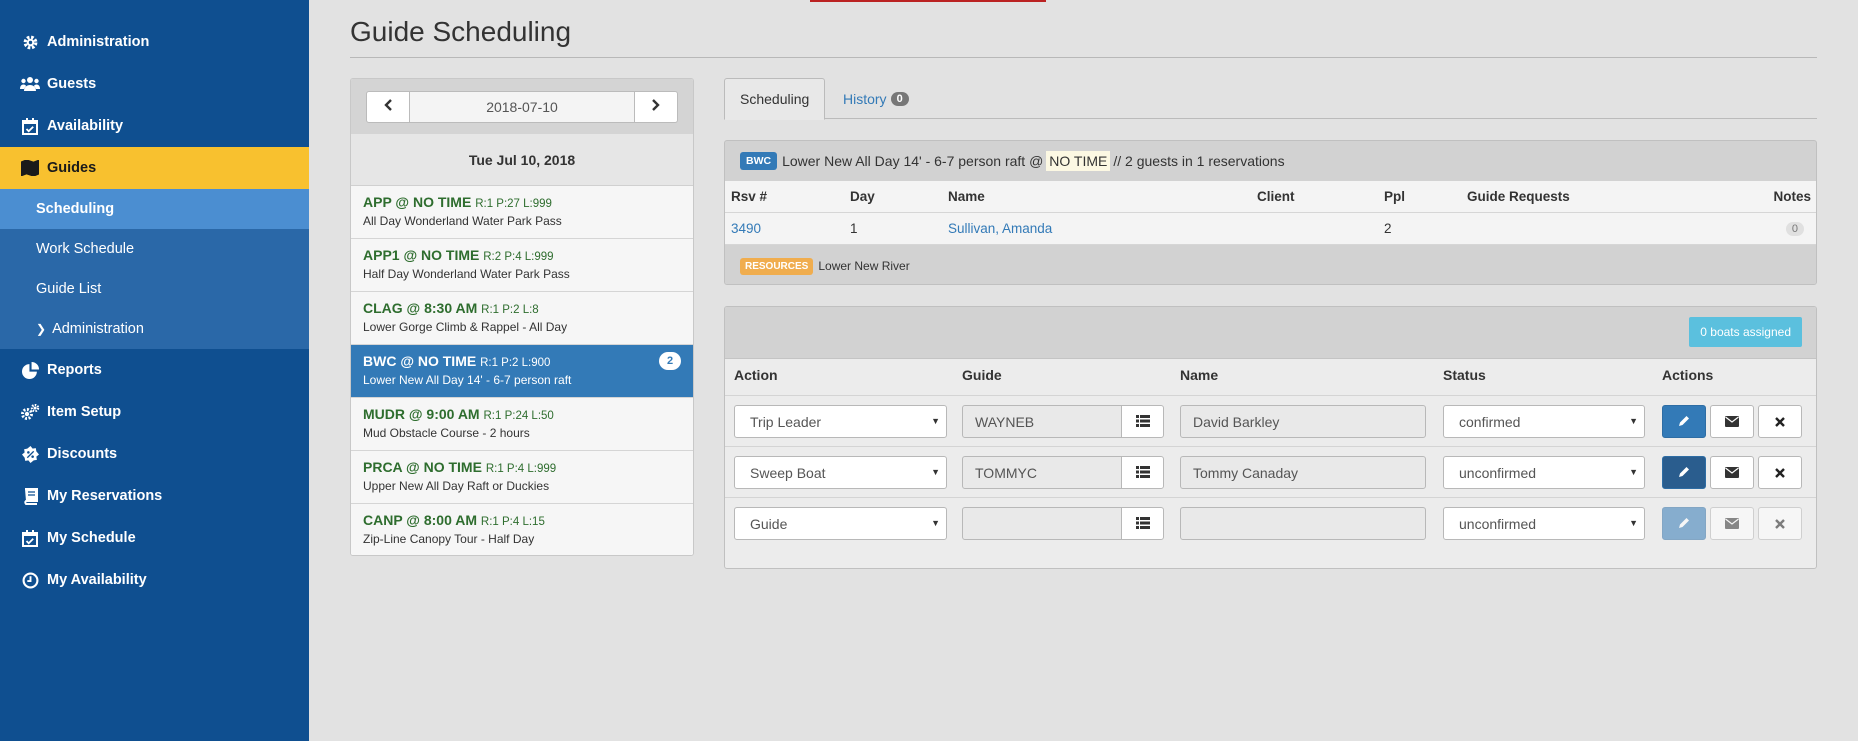  Describe the element at coordinates (1498, 523) in the screenshot. I see `status-select-value: unconfirmed` at that location.